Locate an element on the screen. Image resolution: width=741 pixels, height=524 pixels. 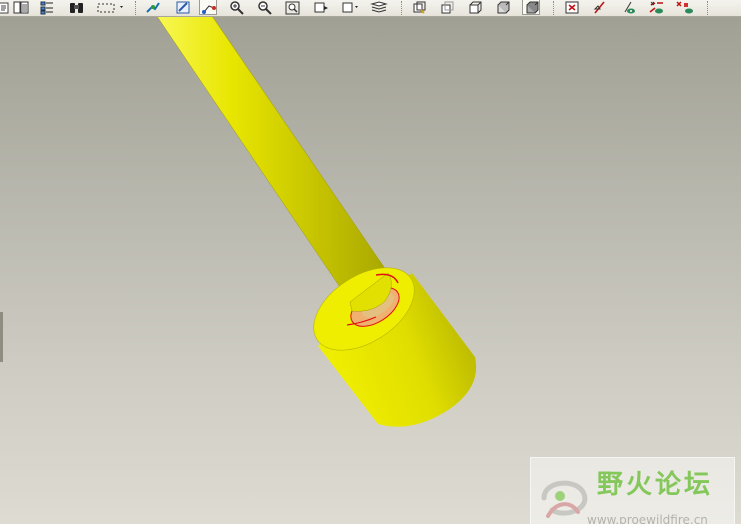
watermark-url: www.proewildfire.cn is located at coordinates (647, 518).